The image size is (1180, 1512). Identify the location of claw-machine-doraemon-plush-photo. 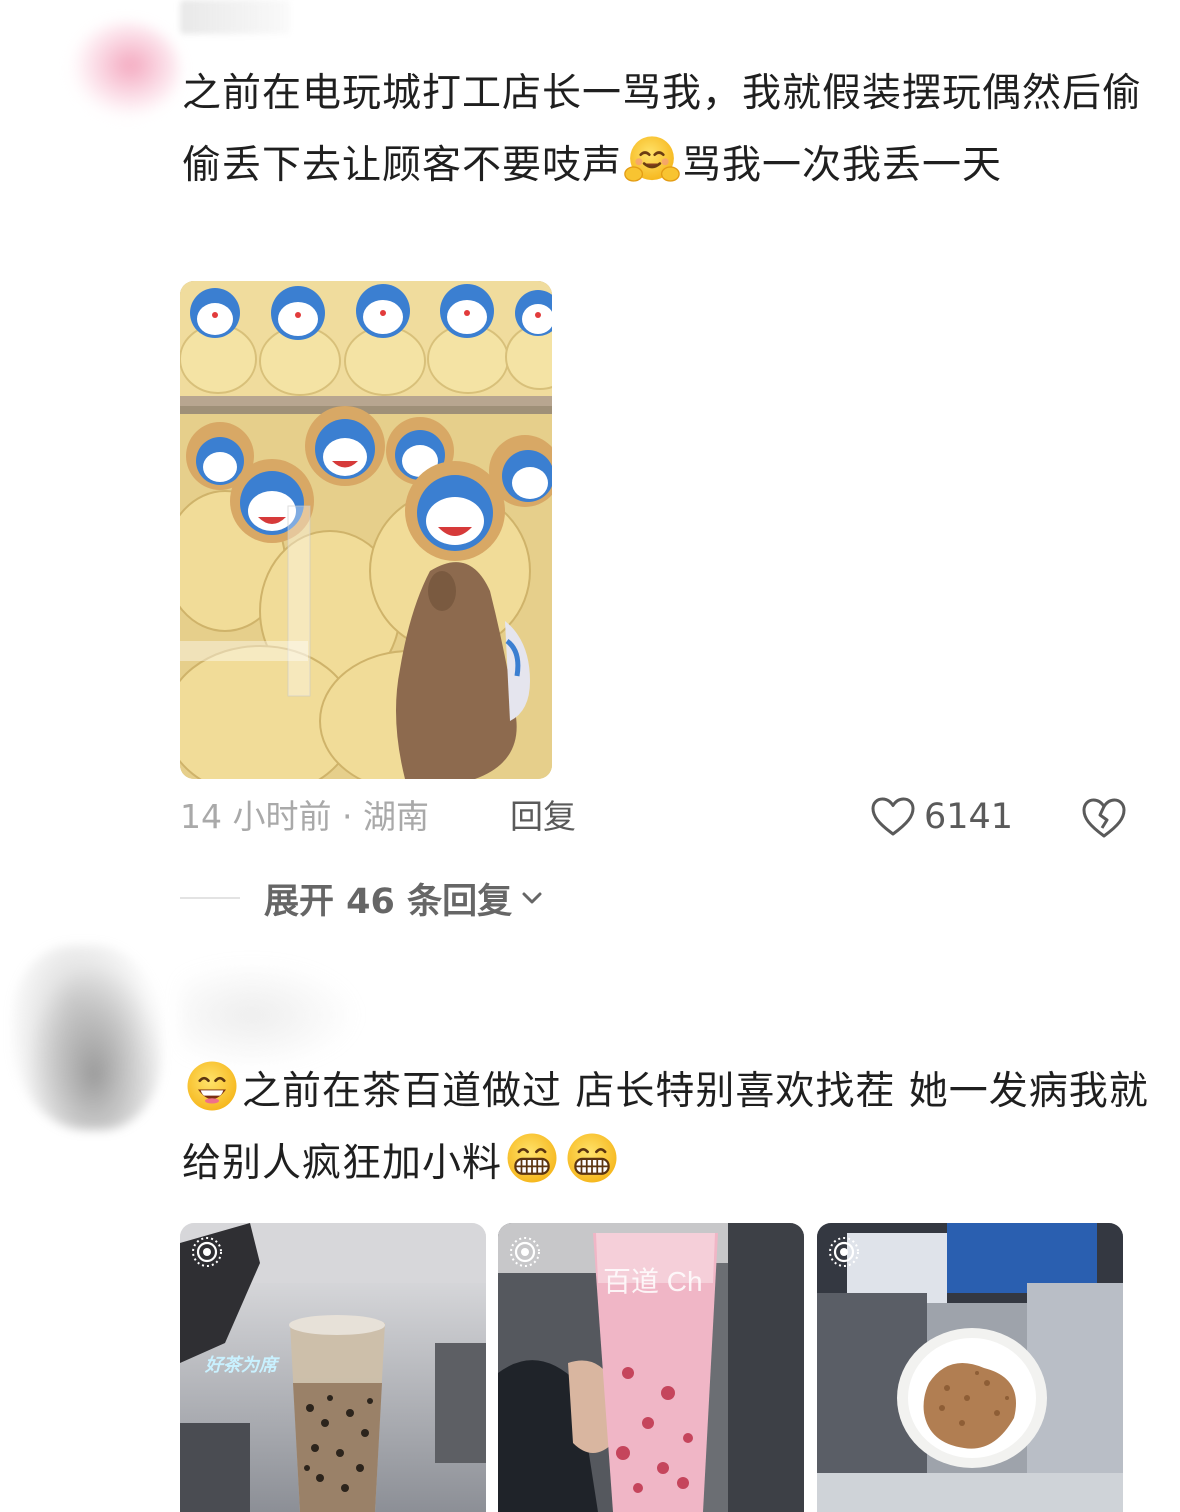
(366, 530).